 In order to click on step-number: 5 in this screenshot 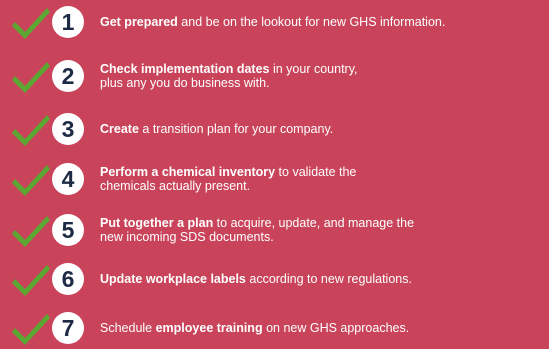, I will do `click(68, 230)`.